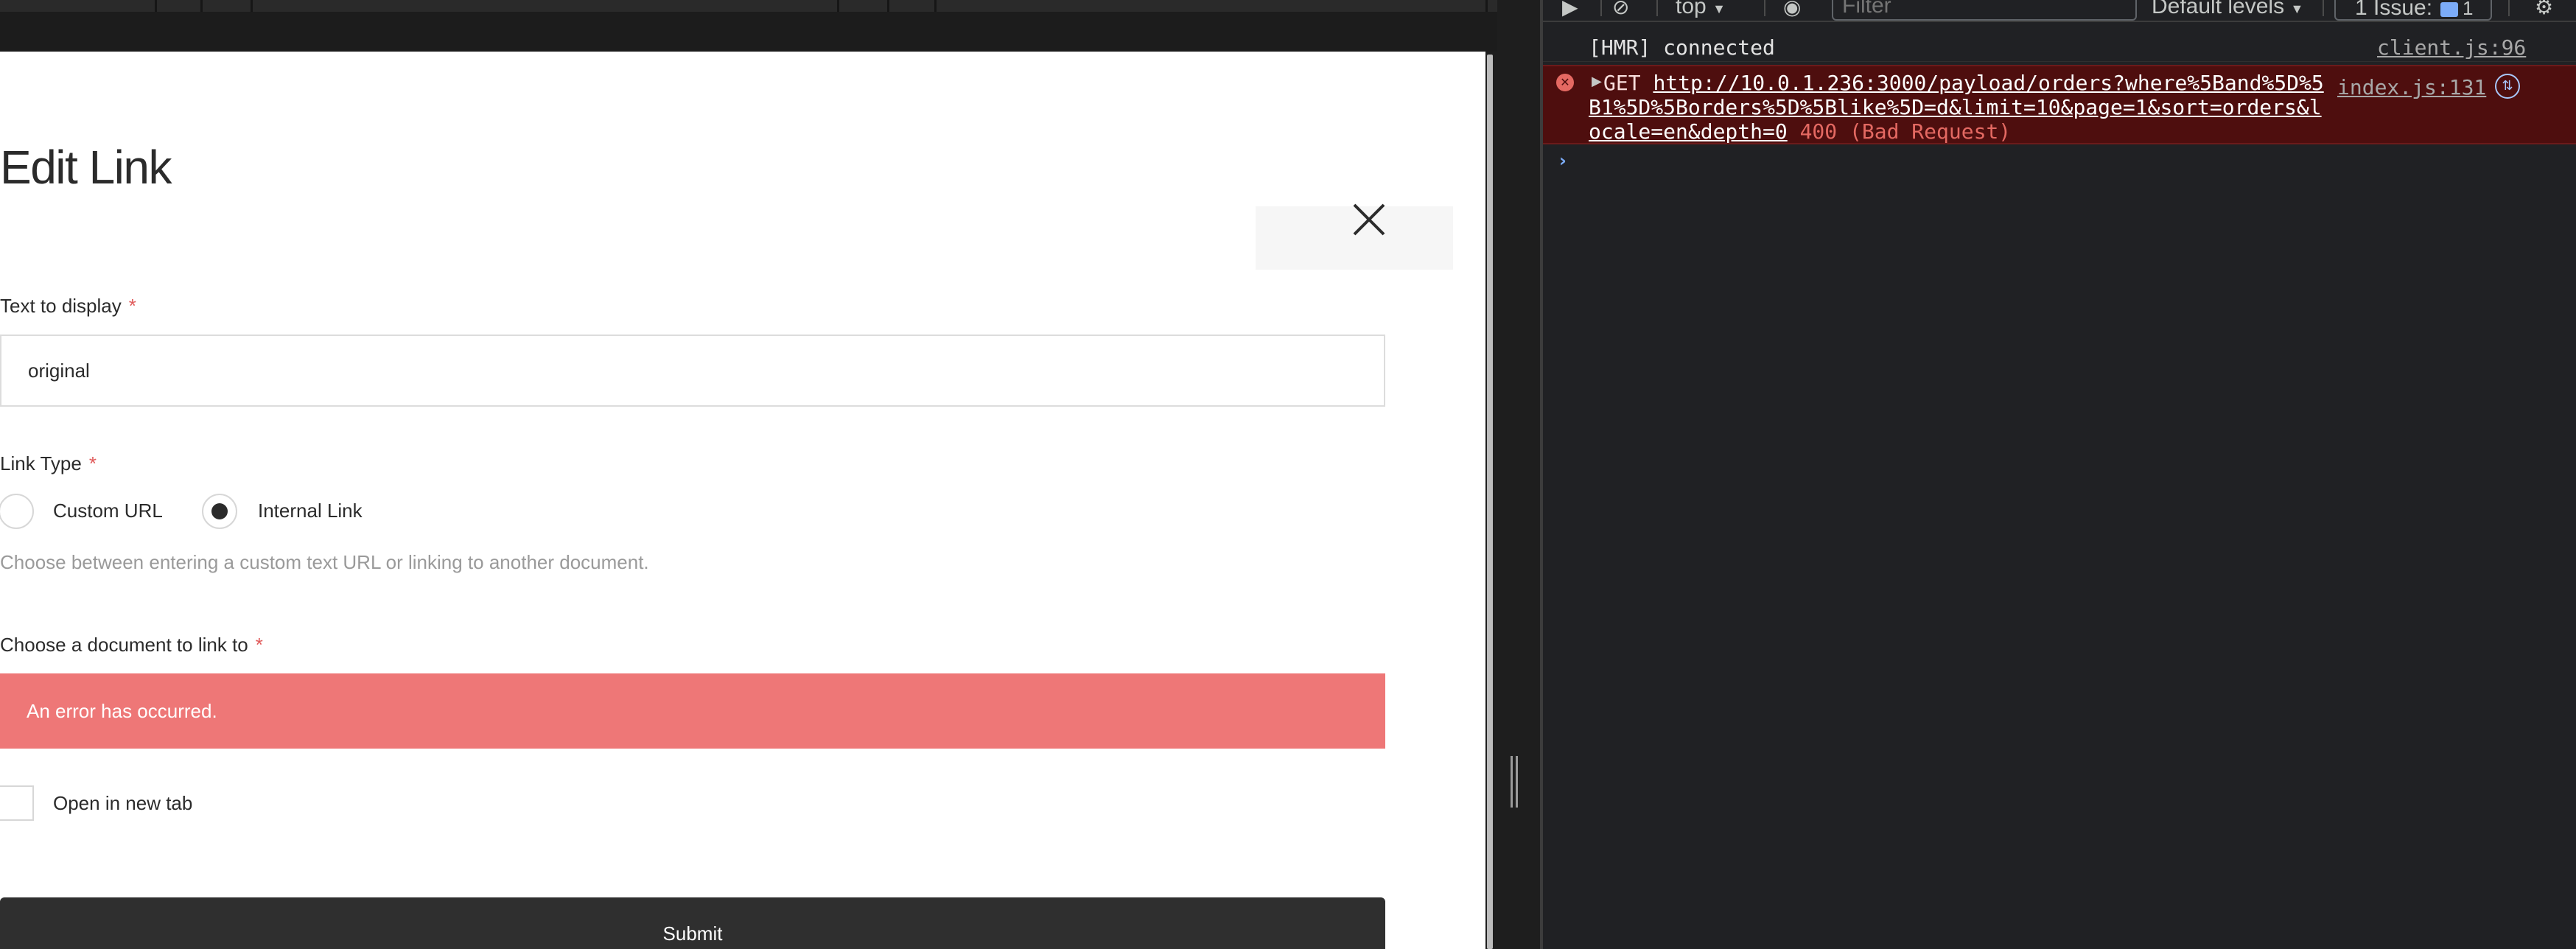  What do you see at coordinates (108, 511) in the screenshot?
I see `custom-url-label: Custom URL` at bounding box center [108, 511].